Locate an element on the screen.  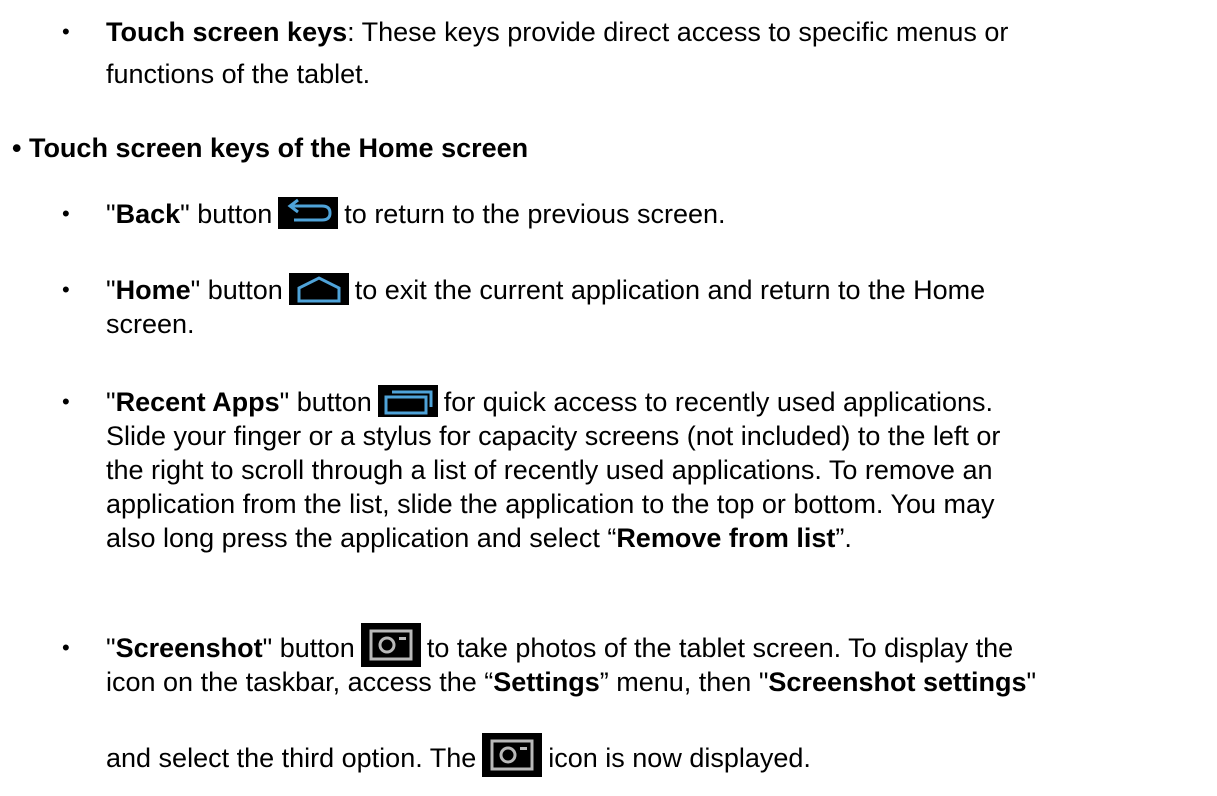
screenshot-line-2-mid: ” menu, then " is located at coordinates (684, 682).